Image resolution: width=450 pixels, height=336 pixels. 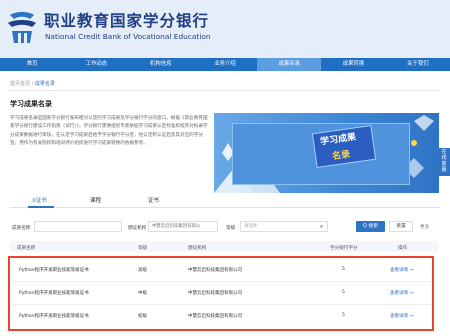 I want to click on reset-button: 重置, so click(x=401, y=226).